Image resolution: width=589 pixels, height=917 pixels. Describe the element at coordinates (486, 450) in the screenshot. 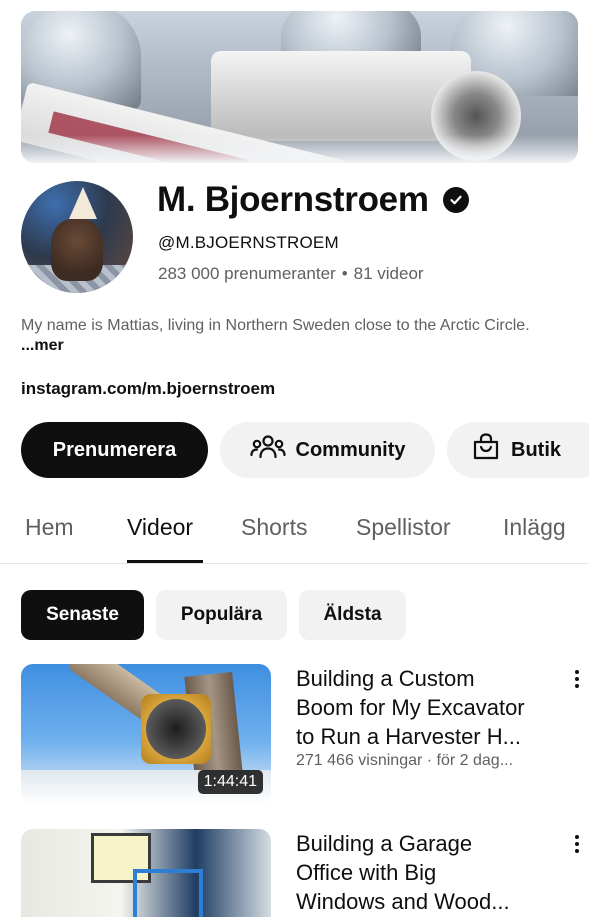

I see `shopping-bag-icon` at that location.